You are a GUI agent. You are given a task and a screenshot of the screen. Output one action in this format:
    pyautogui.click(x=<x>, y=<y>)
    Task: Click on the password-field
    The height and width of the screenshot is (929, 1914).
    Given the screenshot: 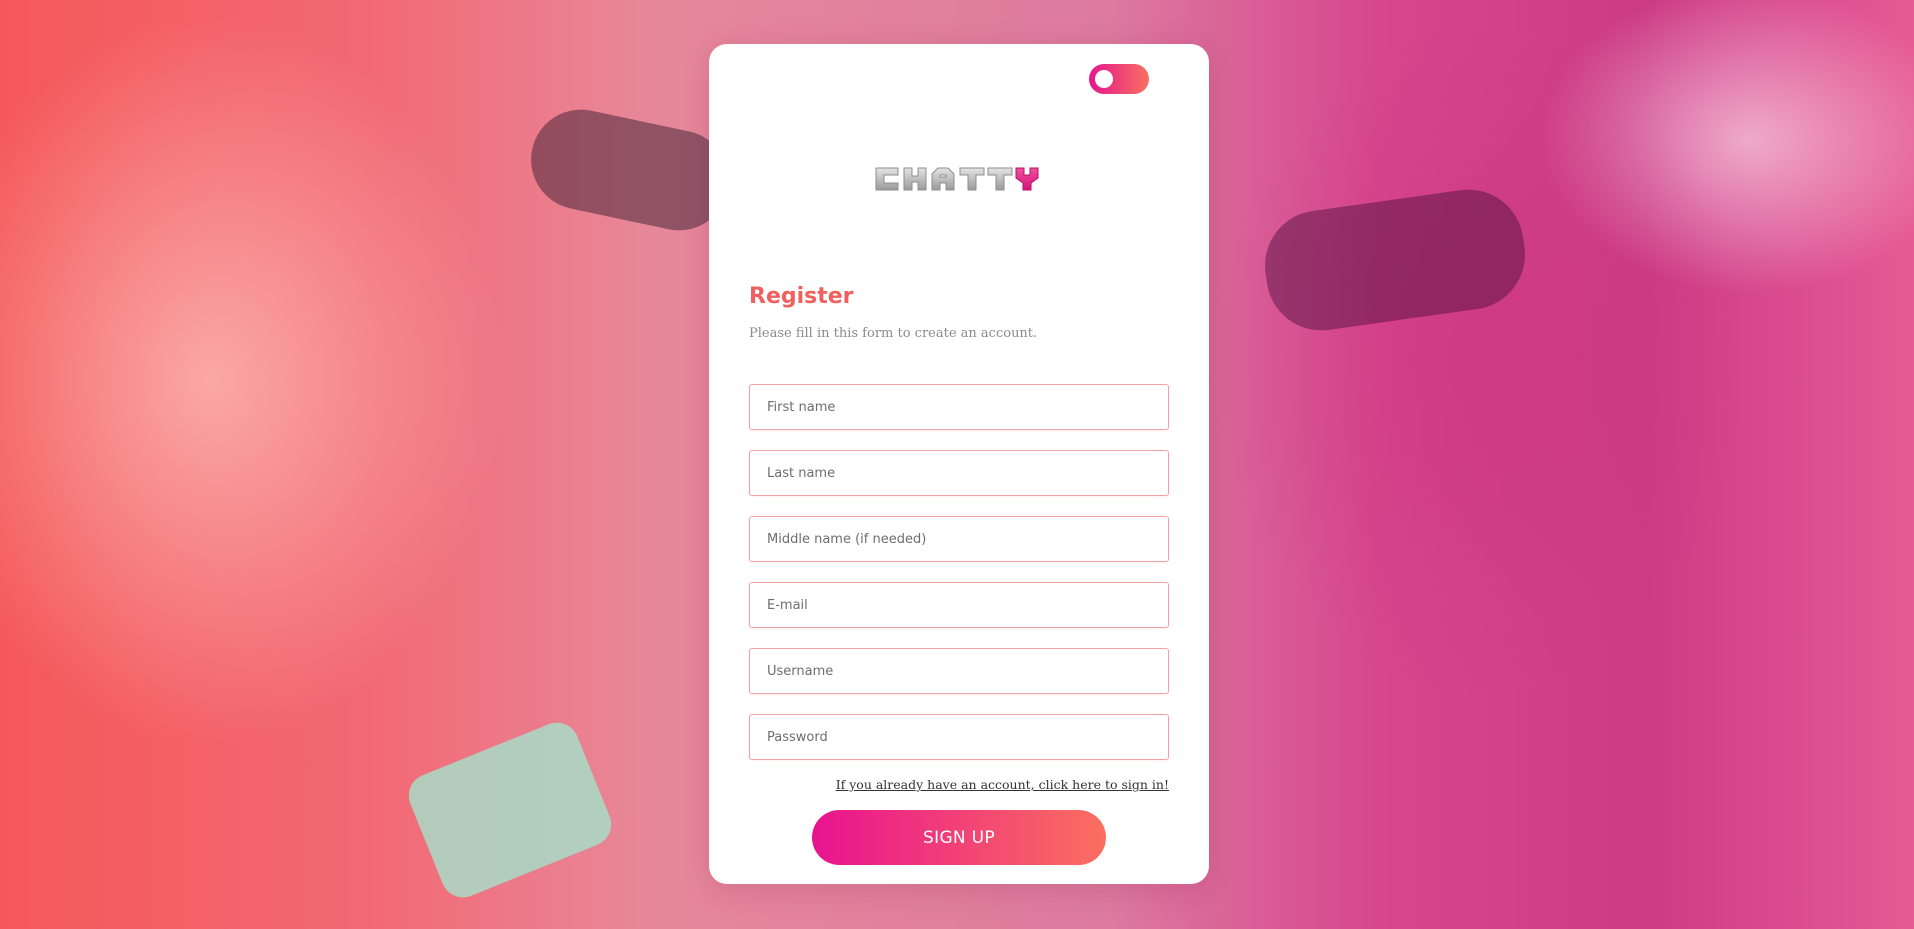 What is the action you would take?
    pyautogui.click(x=959, y=737)
    